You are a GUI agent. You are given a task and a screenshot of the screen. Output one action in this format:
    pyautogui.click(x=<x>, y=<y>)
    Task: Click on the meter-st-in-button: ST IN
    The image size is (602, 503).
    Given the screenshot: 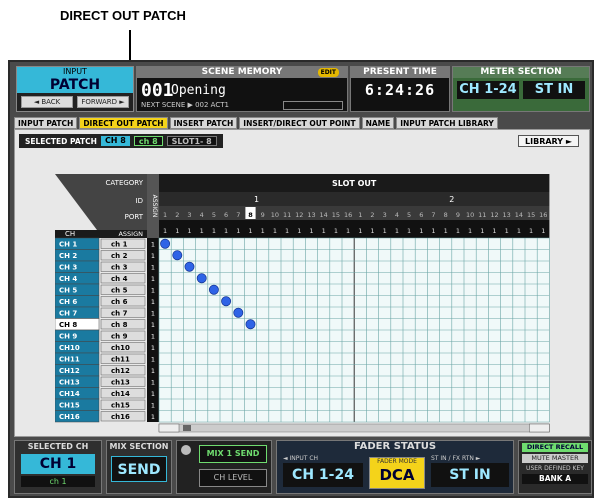 What is the action you would take?
    pyautogui.click(x=554, y=90)
    